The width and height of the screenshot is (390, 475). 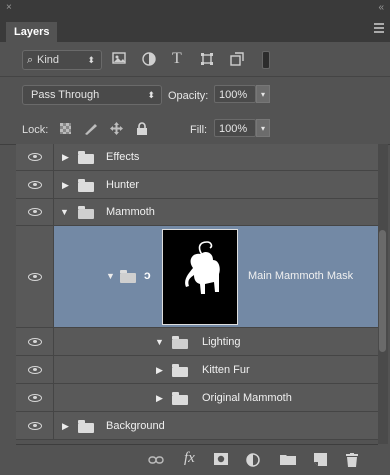 I want to click on blend-row: Pass Through ⬍ Opacity: 100% ▾, so click(x=195, y=93).